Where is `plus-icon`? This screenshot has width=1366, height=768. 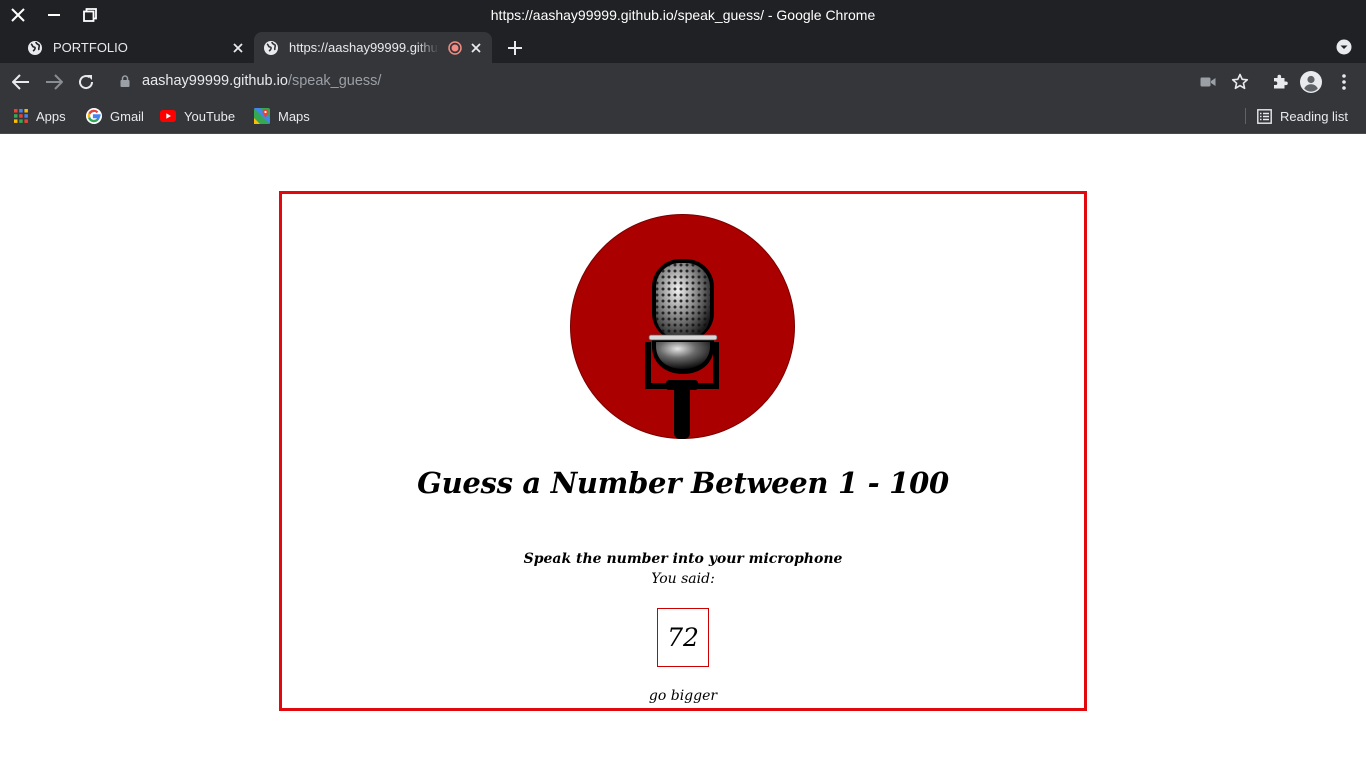
plus-icon is located at coordinates (515, 48).